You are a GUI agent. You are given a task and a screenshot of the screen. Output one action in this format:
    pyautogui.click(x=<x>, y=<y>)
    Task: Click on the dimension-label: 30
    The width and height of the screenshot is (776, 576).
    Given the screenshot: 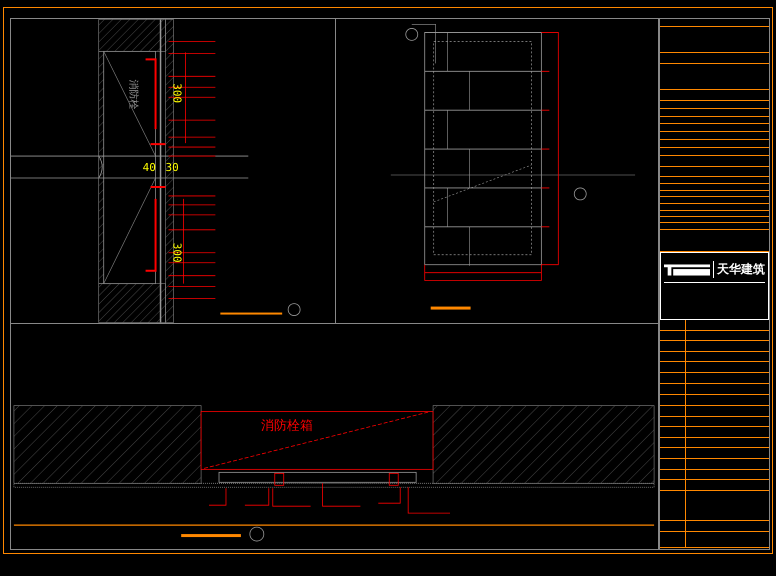 What is the action you would take?
    pyautogui.click(x=172, y=167)
    